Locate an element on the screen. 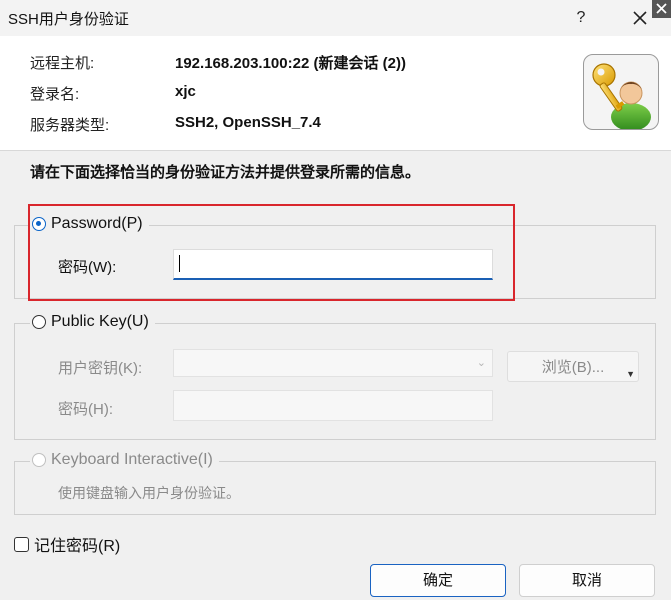  password-radio-indicator is located at coordinates (39, 224).